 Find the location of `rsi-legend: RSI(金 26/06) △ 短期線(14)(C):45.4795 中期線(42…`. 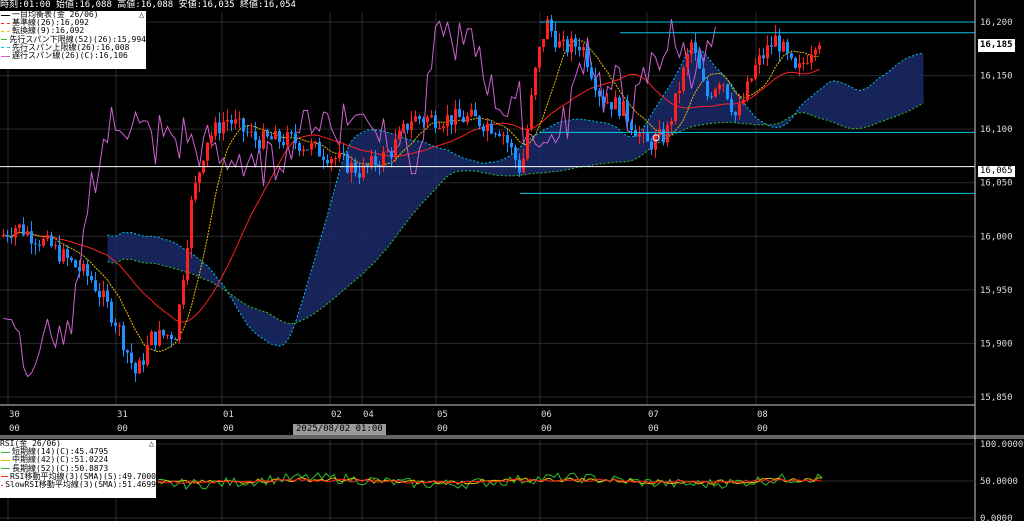

rsi-legend: RSI(金 26/06) △ 短期線(14)(C):45.4795 中期線(42… is located at coordinates (78, 468).